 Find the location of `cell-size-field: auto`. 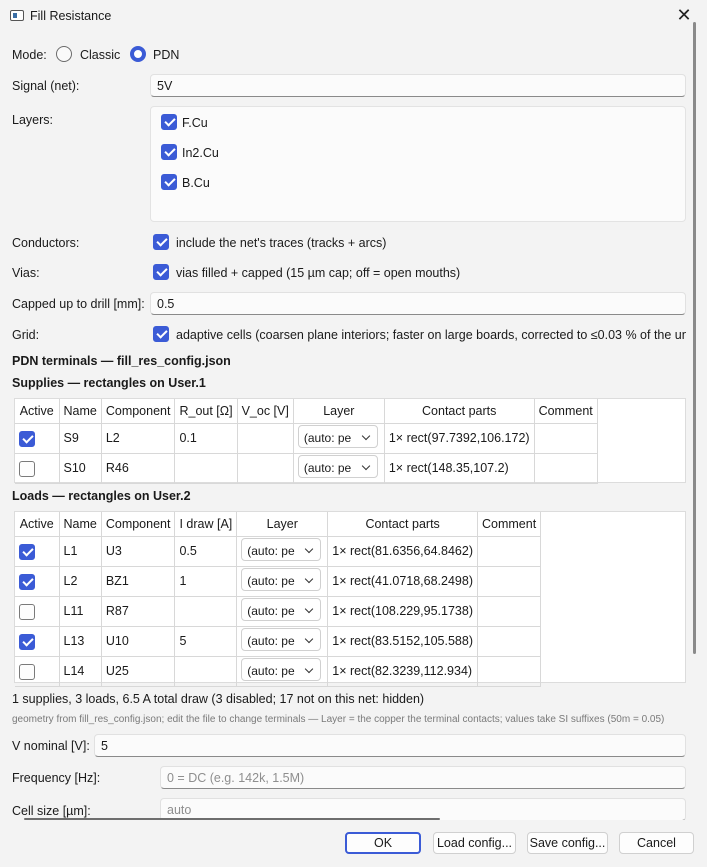

cell-size-field: auto is located at coordinates (423, 809).